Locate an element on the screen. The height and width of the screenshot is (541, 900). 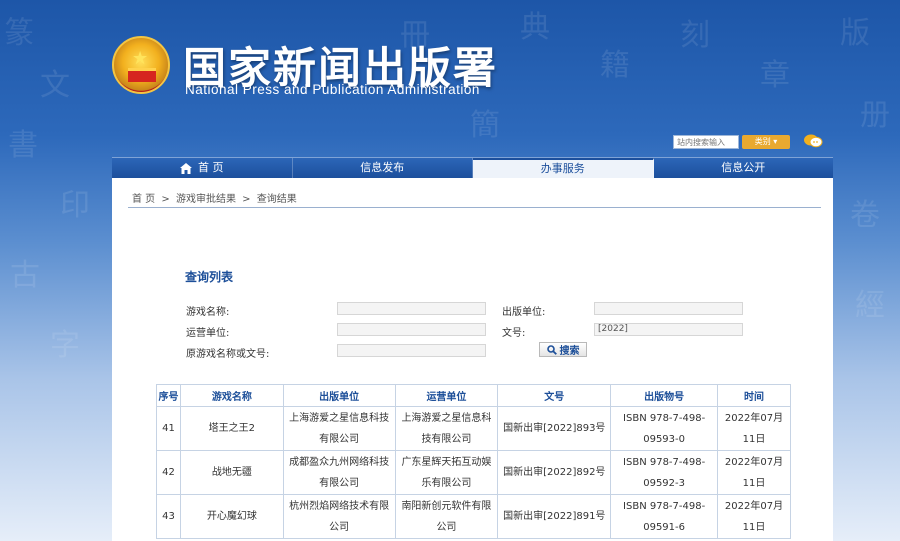
col-header-no: 序号 is located at coordinates (168, 395).